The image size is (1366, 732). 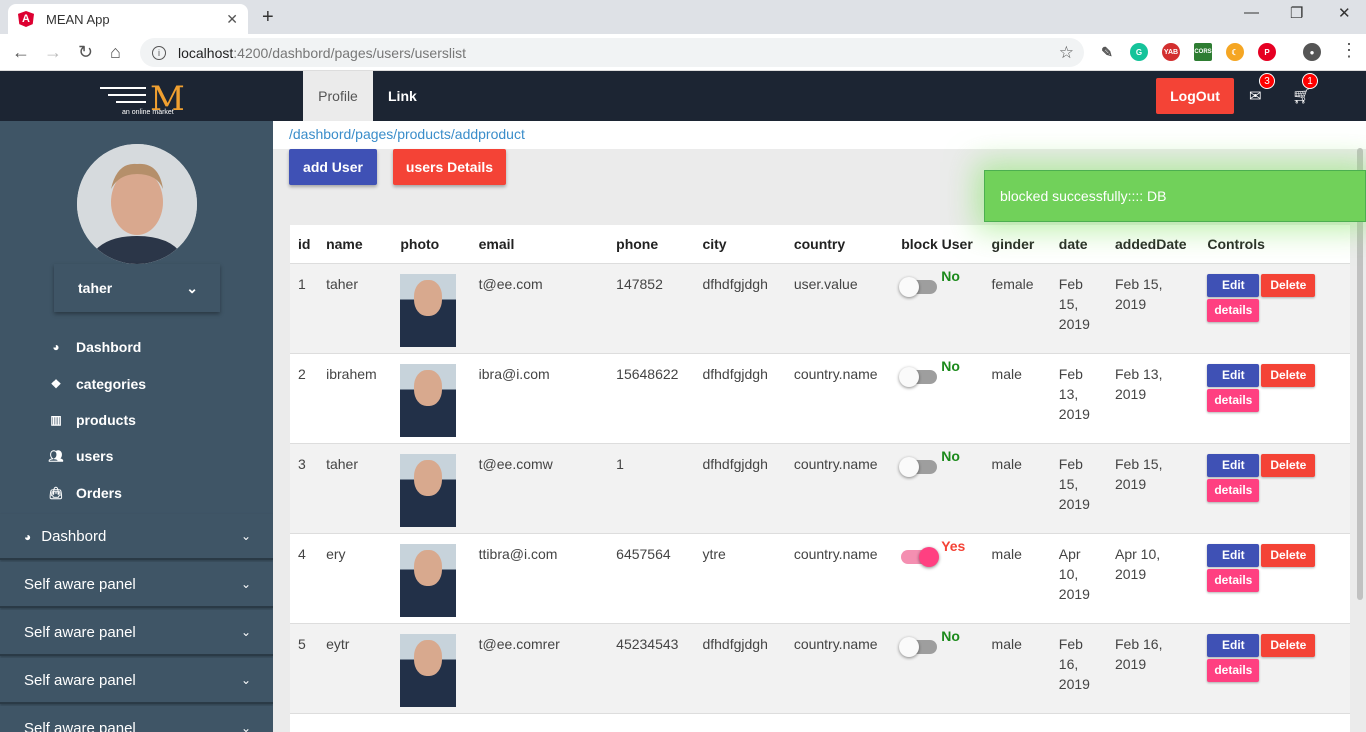 What do you see at coordinates (95, 456) in the screenshot?
I see `sidebar-item-label: users` at bounding box center [95, 456].